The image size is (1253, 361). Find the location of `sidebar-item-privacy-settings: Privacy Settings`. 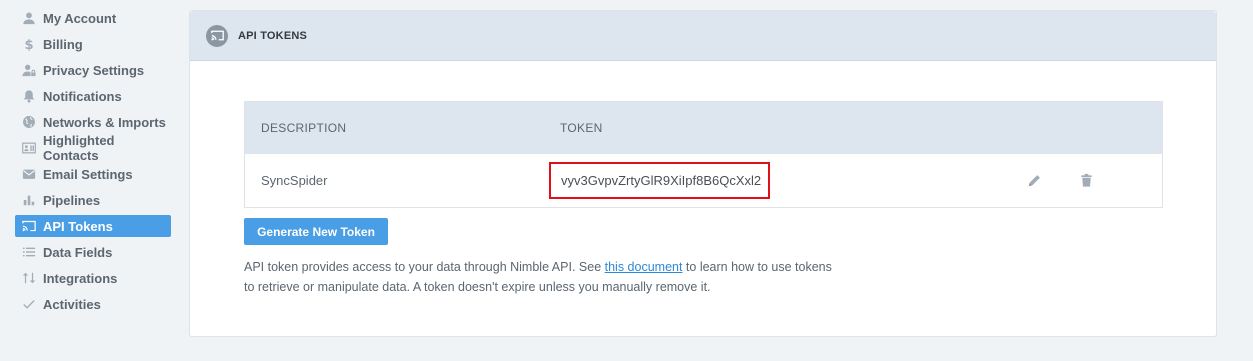

sidebar-item-privacy-settings: Privacy Settings is located at coordinates (93, 70).